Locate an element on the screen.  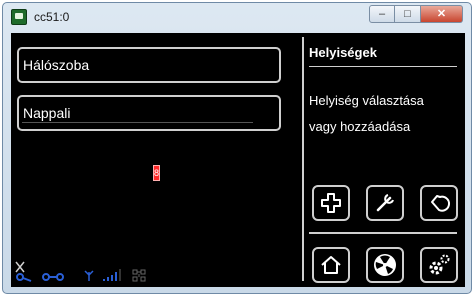
back-icon is located at coordinates (441, 203).